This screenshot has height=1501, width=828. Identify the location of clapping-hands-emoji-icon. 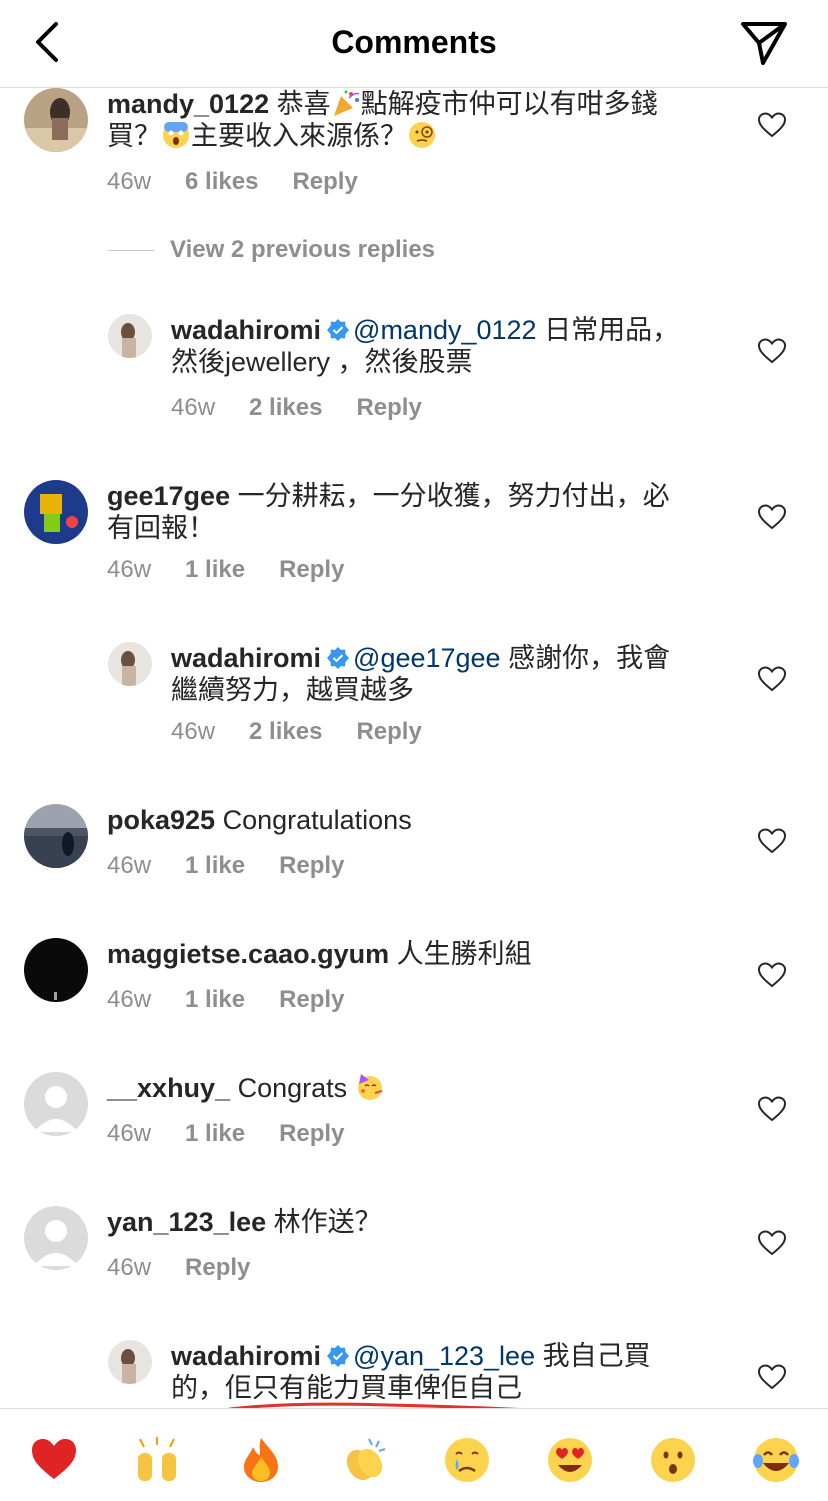
(364, 1460).